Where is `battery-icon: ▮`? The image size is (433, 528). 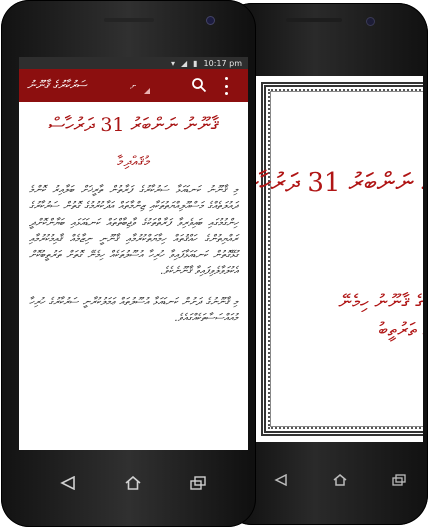 battery-icon: ▮ is located at coordinates (195, 63).